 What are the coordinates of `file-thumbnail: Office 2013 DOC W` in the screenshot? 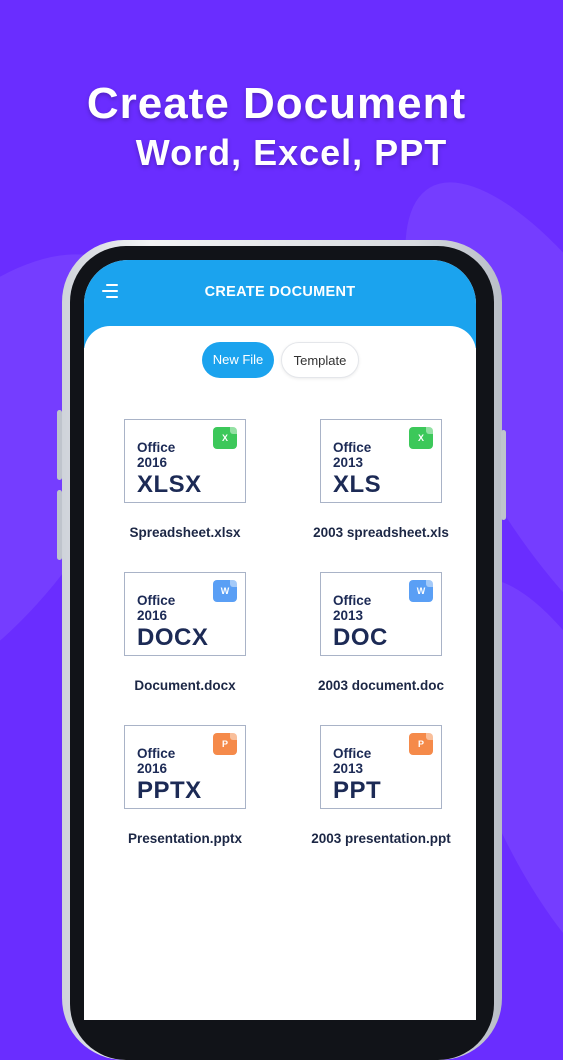 It's located at (381, 614).